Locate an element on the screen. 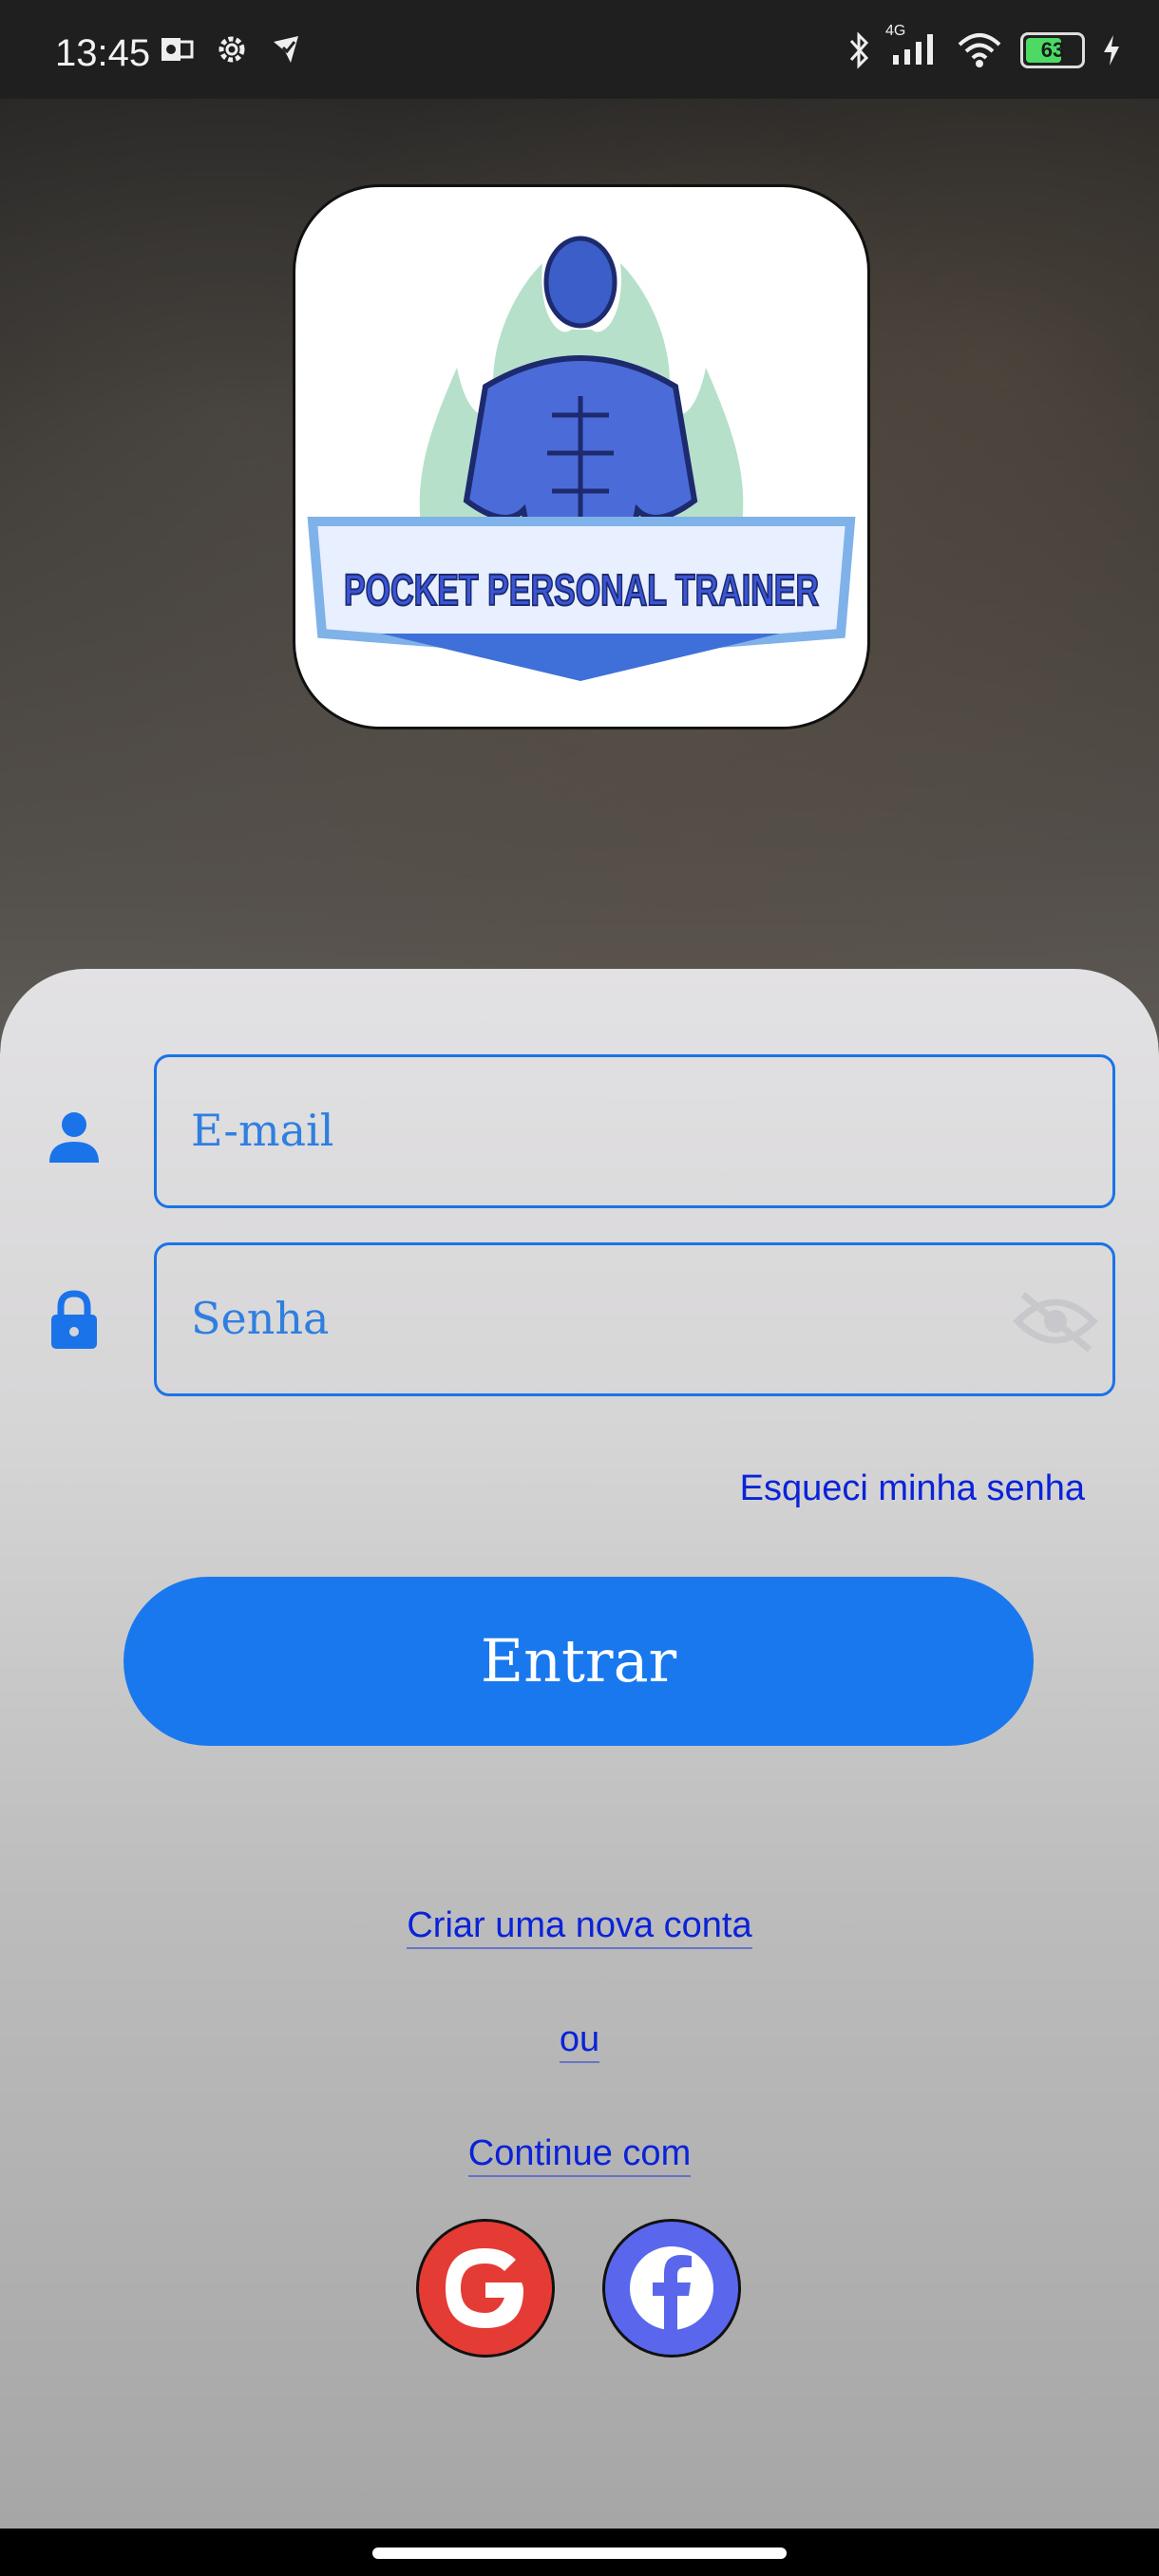  create-account-link: Criar uma nova conta is located at coordinates (579, 1927).